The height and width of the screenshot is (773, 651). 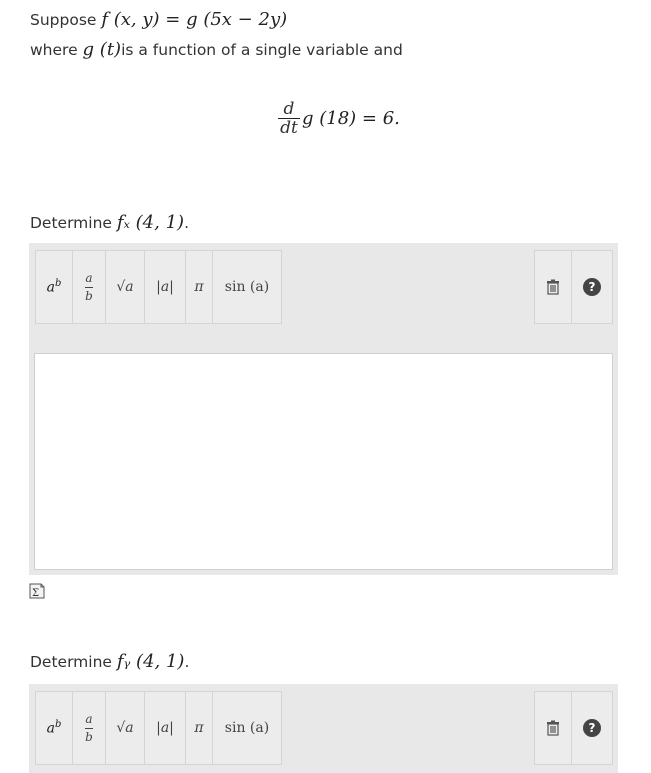 I want to click on fraction-button: ab, so click(x=89, y=287).